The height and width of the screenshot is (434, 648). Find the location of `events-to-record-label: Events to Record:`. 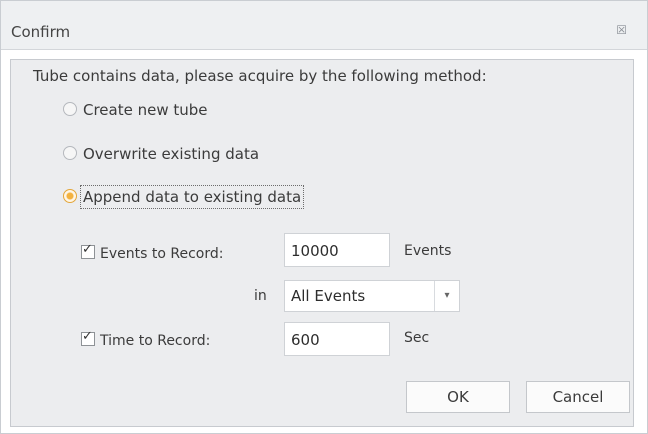

events-to-record-label: Events to Record: is located at coordinates (162, 254).